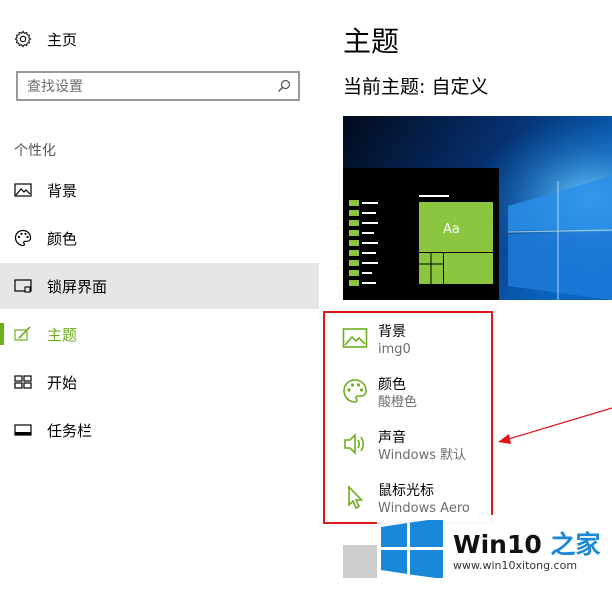  Describe the element at coordinates (398, 402) in the screenshot. I see `option-value: 酸橙色` at that location.